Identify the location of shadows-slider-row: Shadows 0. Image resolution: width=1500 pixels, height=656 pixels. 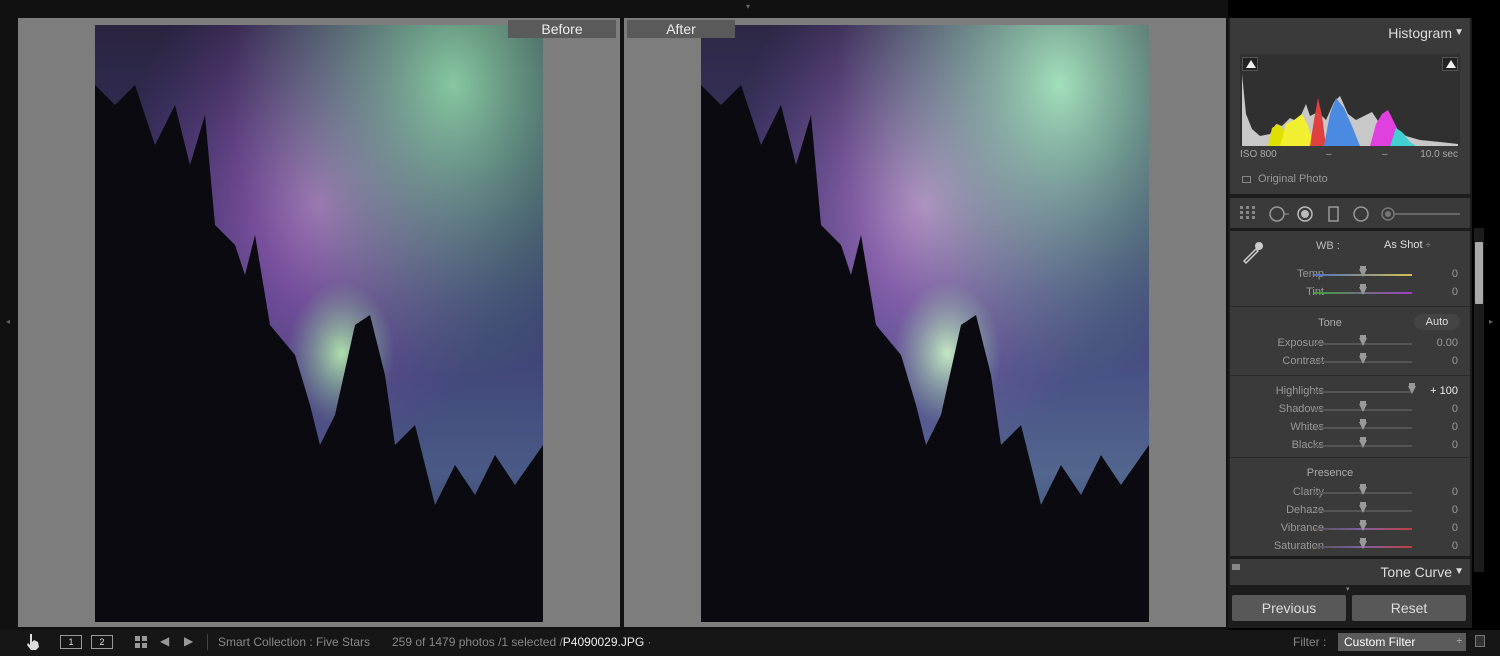
(1350, 410).